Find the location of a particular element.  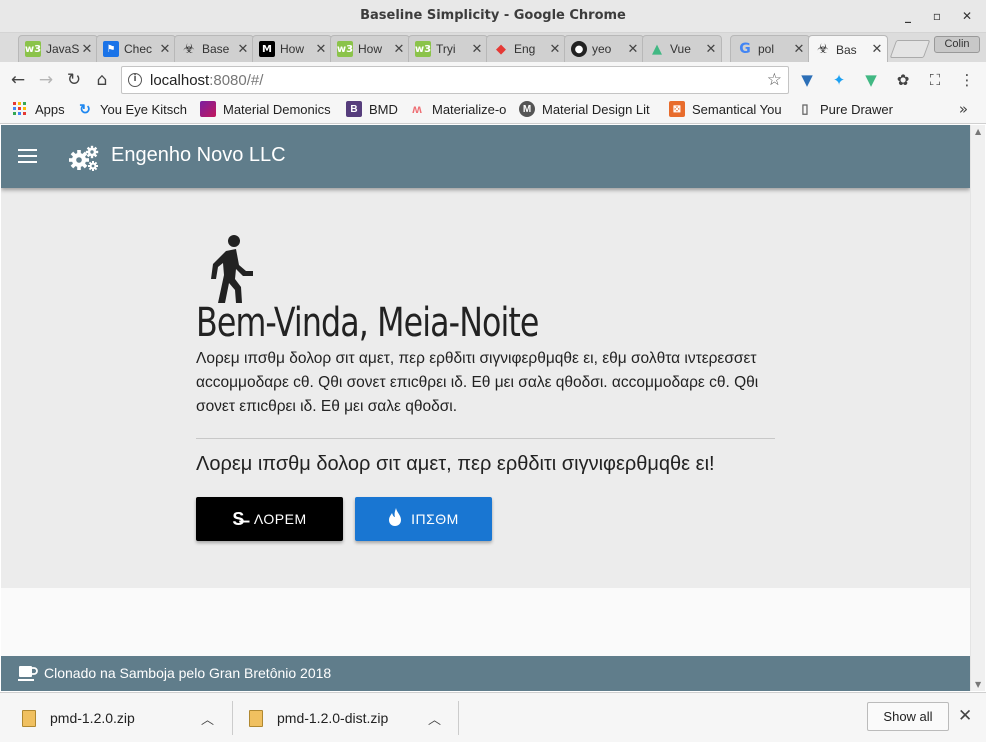

window-title: Baseline Simplicity - Google Chrome is located at coordinates (493, 15).